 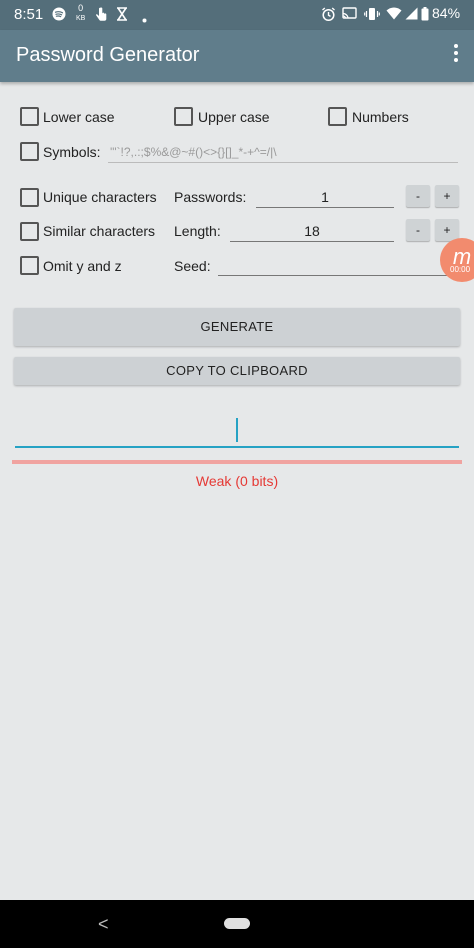 What do you see at coordinates (460, 269) in the screenshot?
I see `recorder-timer: 00:00` at bounding box center [460, 269].